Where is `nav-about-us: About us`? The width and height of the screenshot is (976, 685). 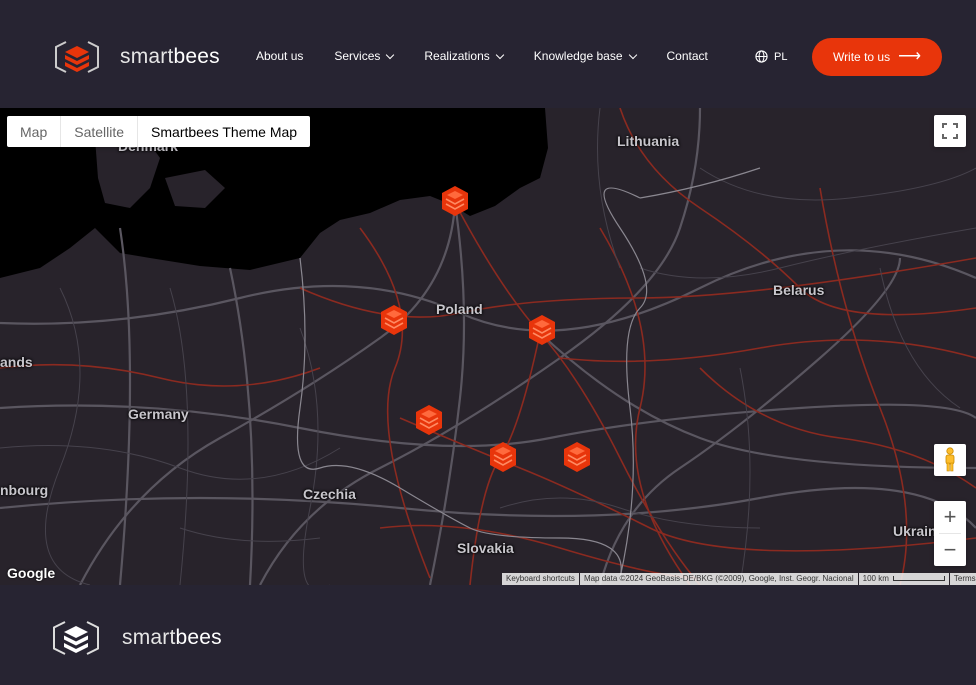
nav-about-us: About us is located at coordinates (279, 56).